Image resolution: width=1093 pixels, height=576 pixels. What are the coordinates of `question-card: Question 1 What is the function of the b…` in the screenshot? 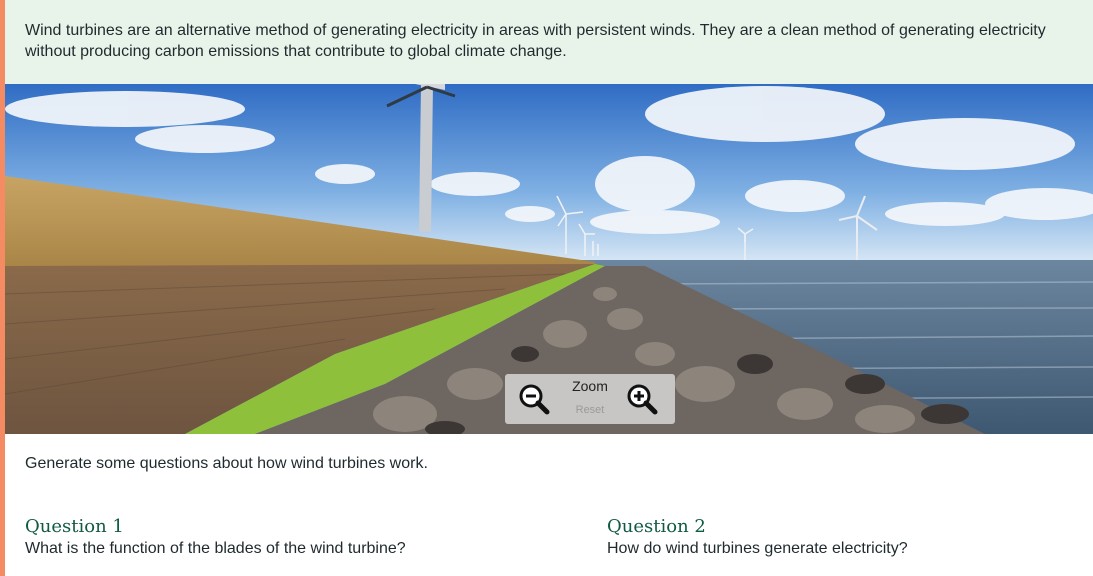 It's located at (215, 537).